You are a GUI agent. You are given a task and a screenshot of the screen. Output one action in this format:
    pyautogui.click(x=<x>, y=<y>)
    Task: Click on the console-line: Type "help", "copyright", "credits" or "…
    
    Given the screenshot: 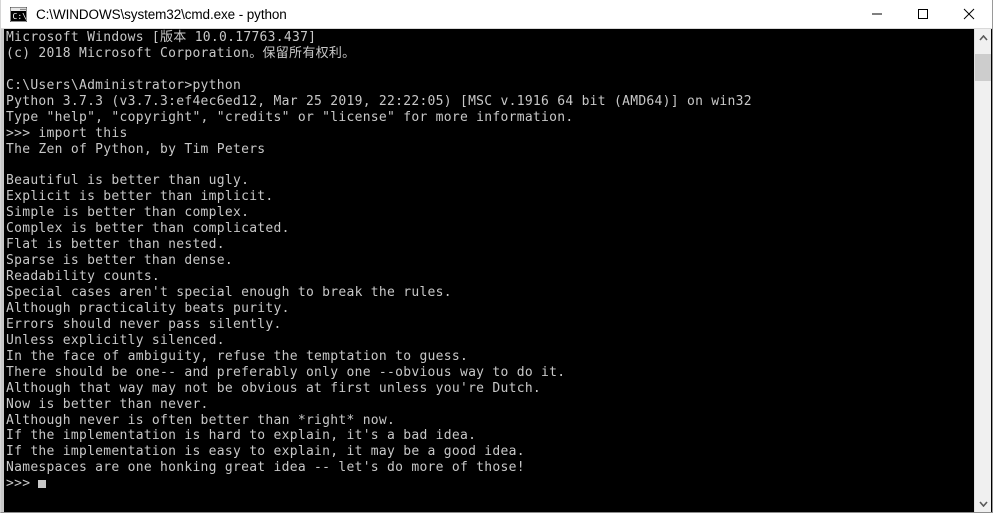 What is the action you would take?
    pyautogui.click(x=290, y=117)
    